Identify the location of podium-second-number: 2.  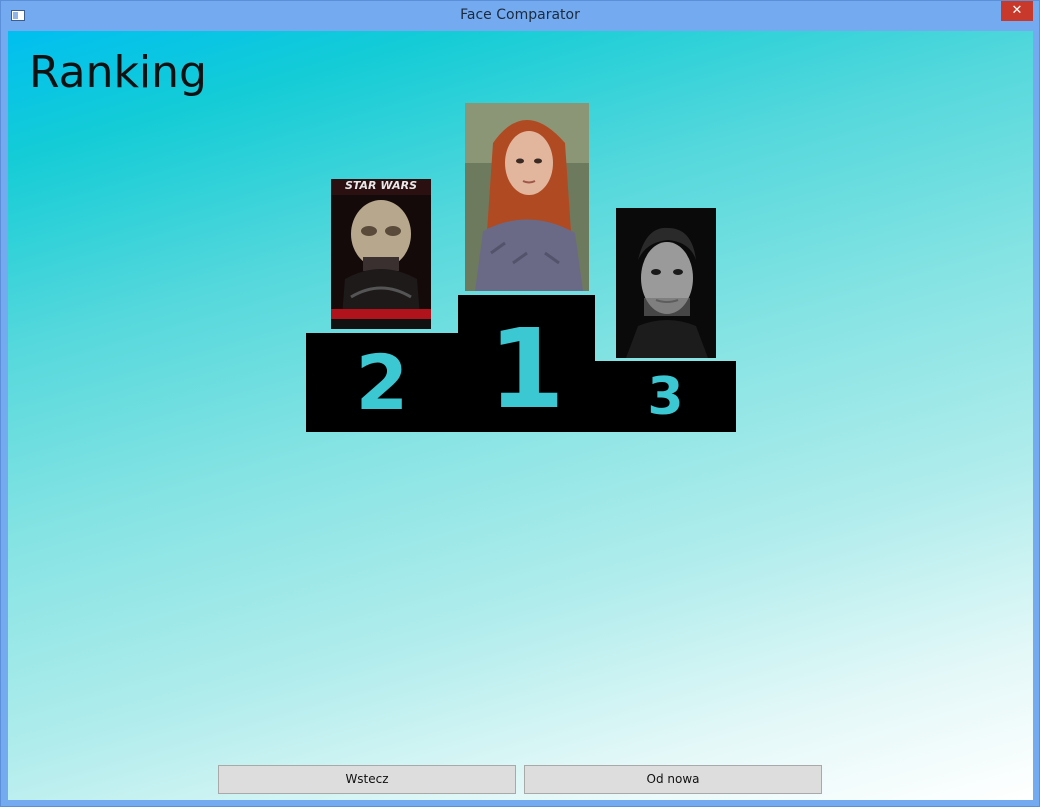
(382, 382).